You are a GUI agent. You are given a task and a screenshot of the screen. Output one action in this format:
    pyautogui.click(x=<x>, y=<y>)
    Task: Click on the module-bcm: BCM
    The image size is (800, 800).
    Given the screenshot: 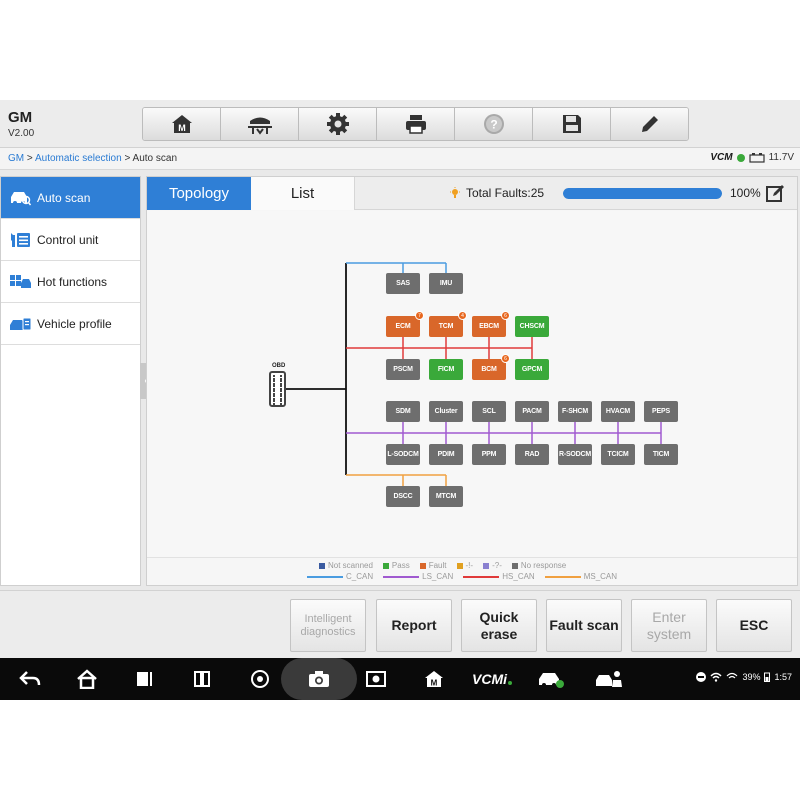 What is the action you would take?
    pyautogui.click(x=489, y=369)
    